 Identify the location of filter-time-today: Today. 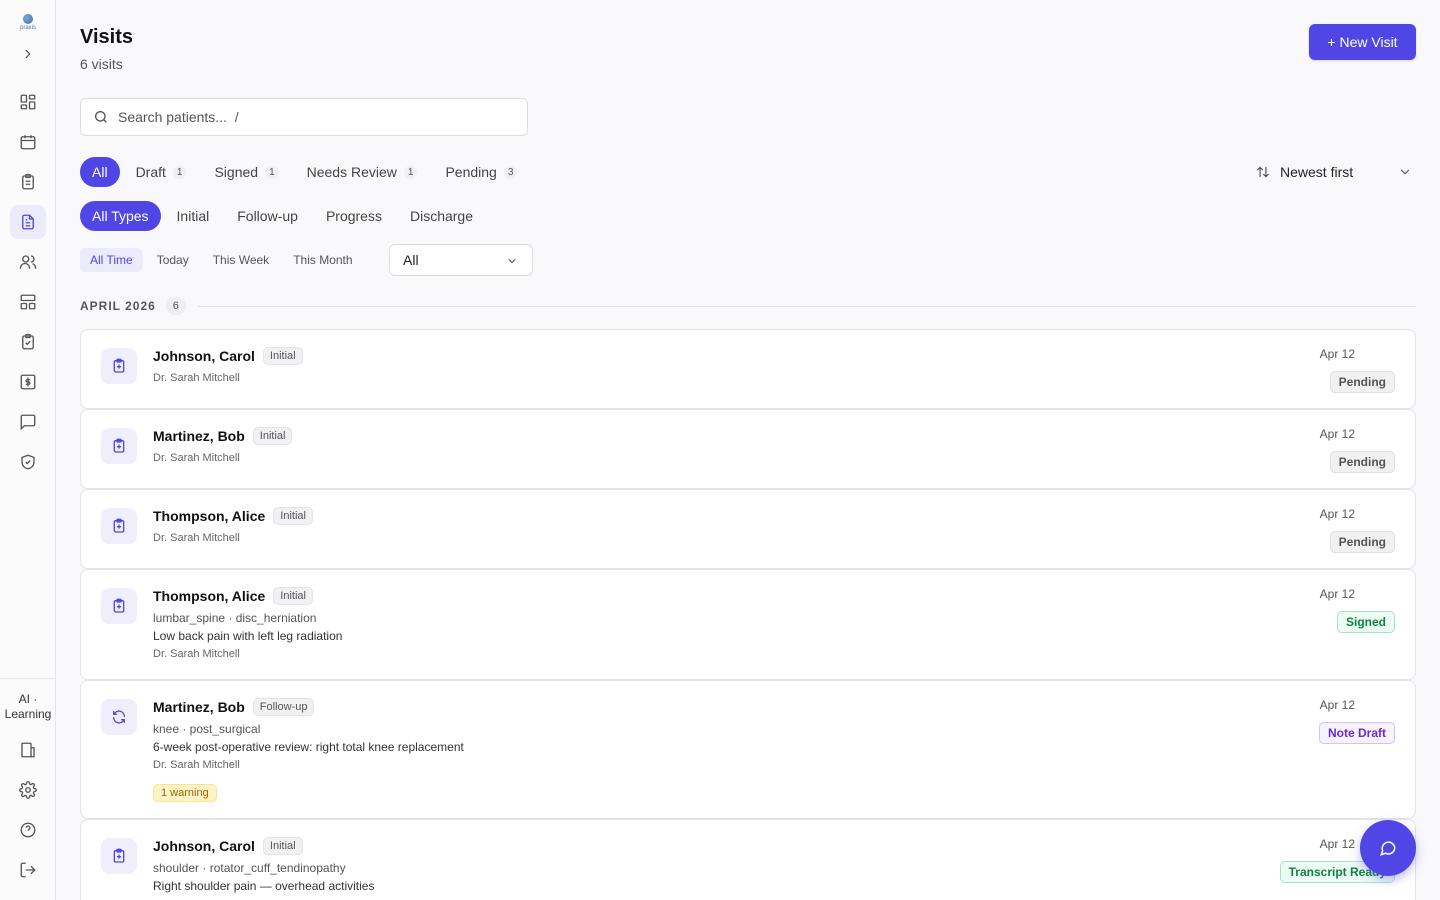
(173, 260).